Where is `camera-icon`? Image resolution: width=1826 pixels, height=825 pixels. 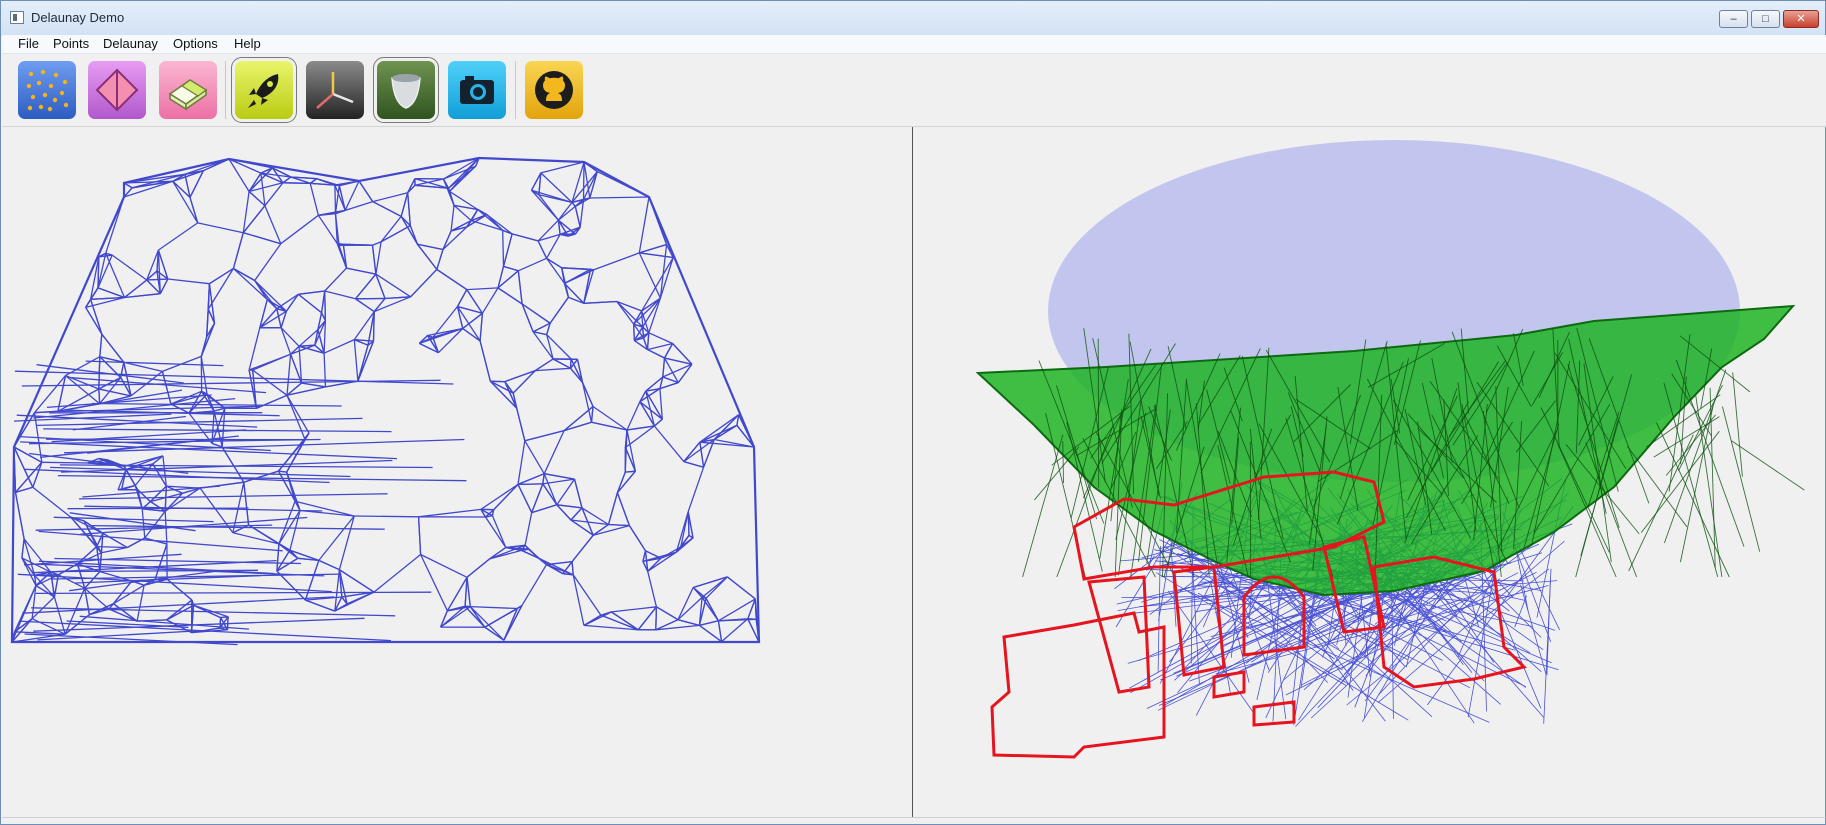 camera-icon is located at coordinates (477, 90).